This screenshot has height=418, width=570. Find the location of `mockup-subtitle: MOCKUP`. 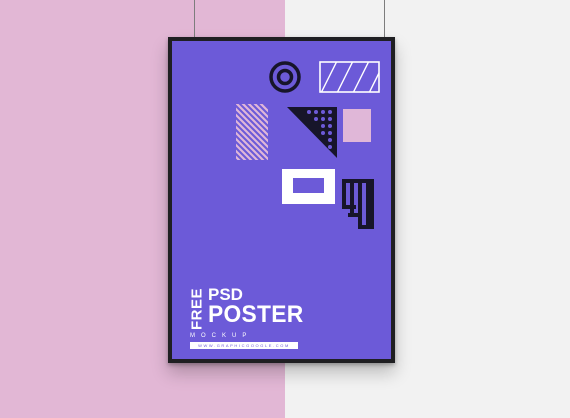

mockup-subtitle: MOCKUP is located at coordinates (221, 336).